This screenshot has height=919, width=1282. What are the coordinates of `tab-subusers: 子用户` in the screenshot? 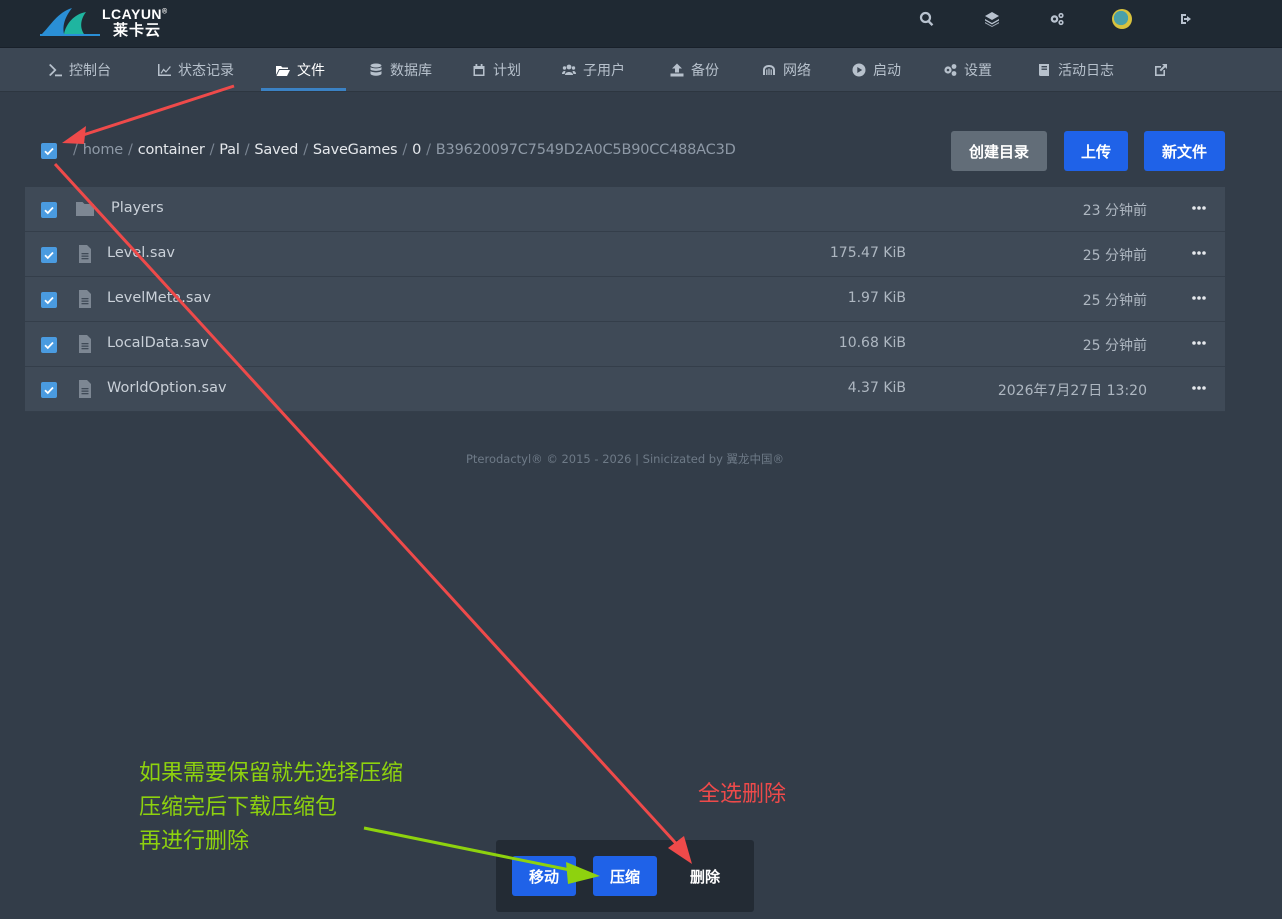 It's located at (593, 69).